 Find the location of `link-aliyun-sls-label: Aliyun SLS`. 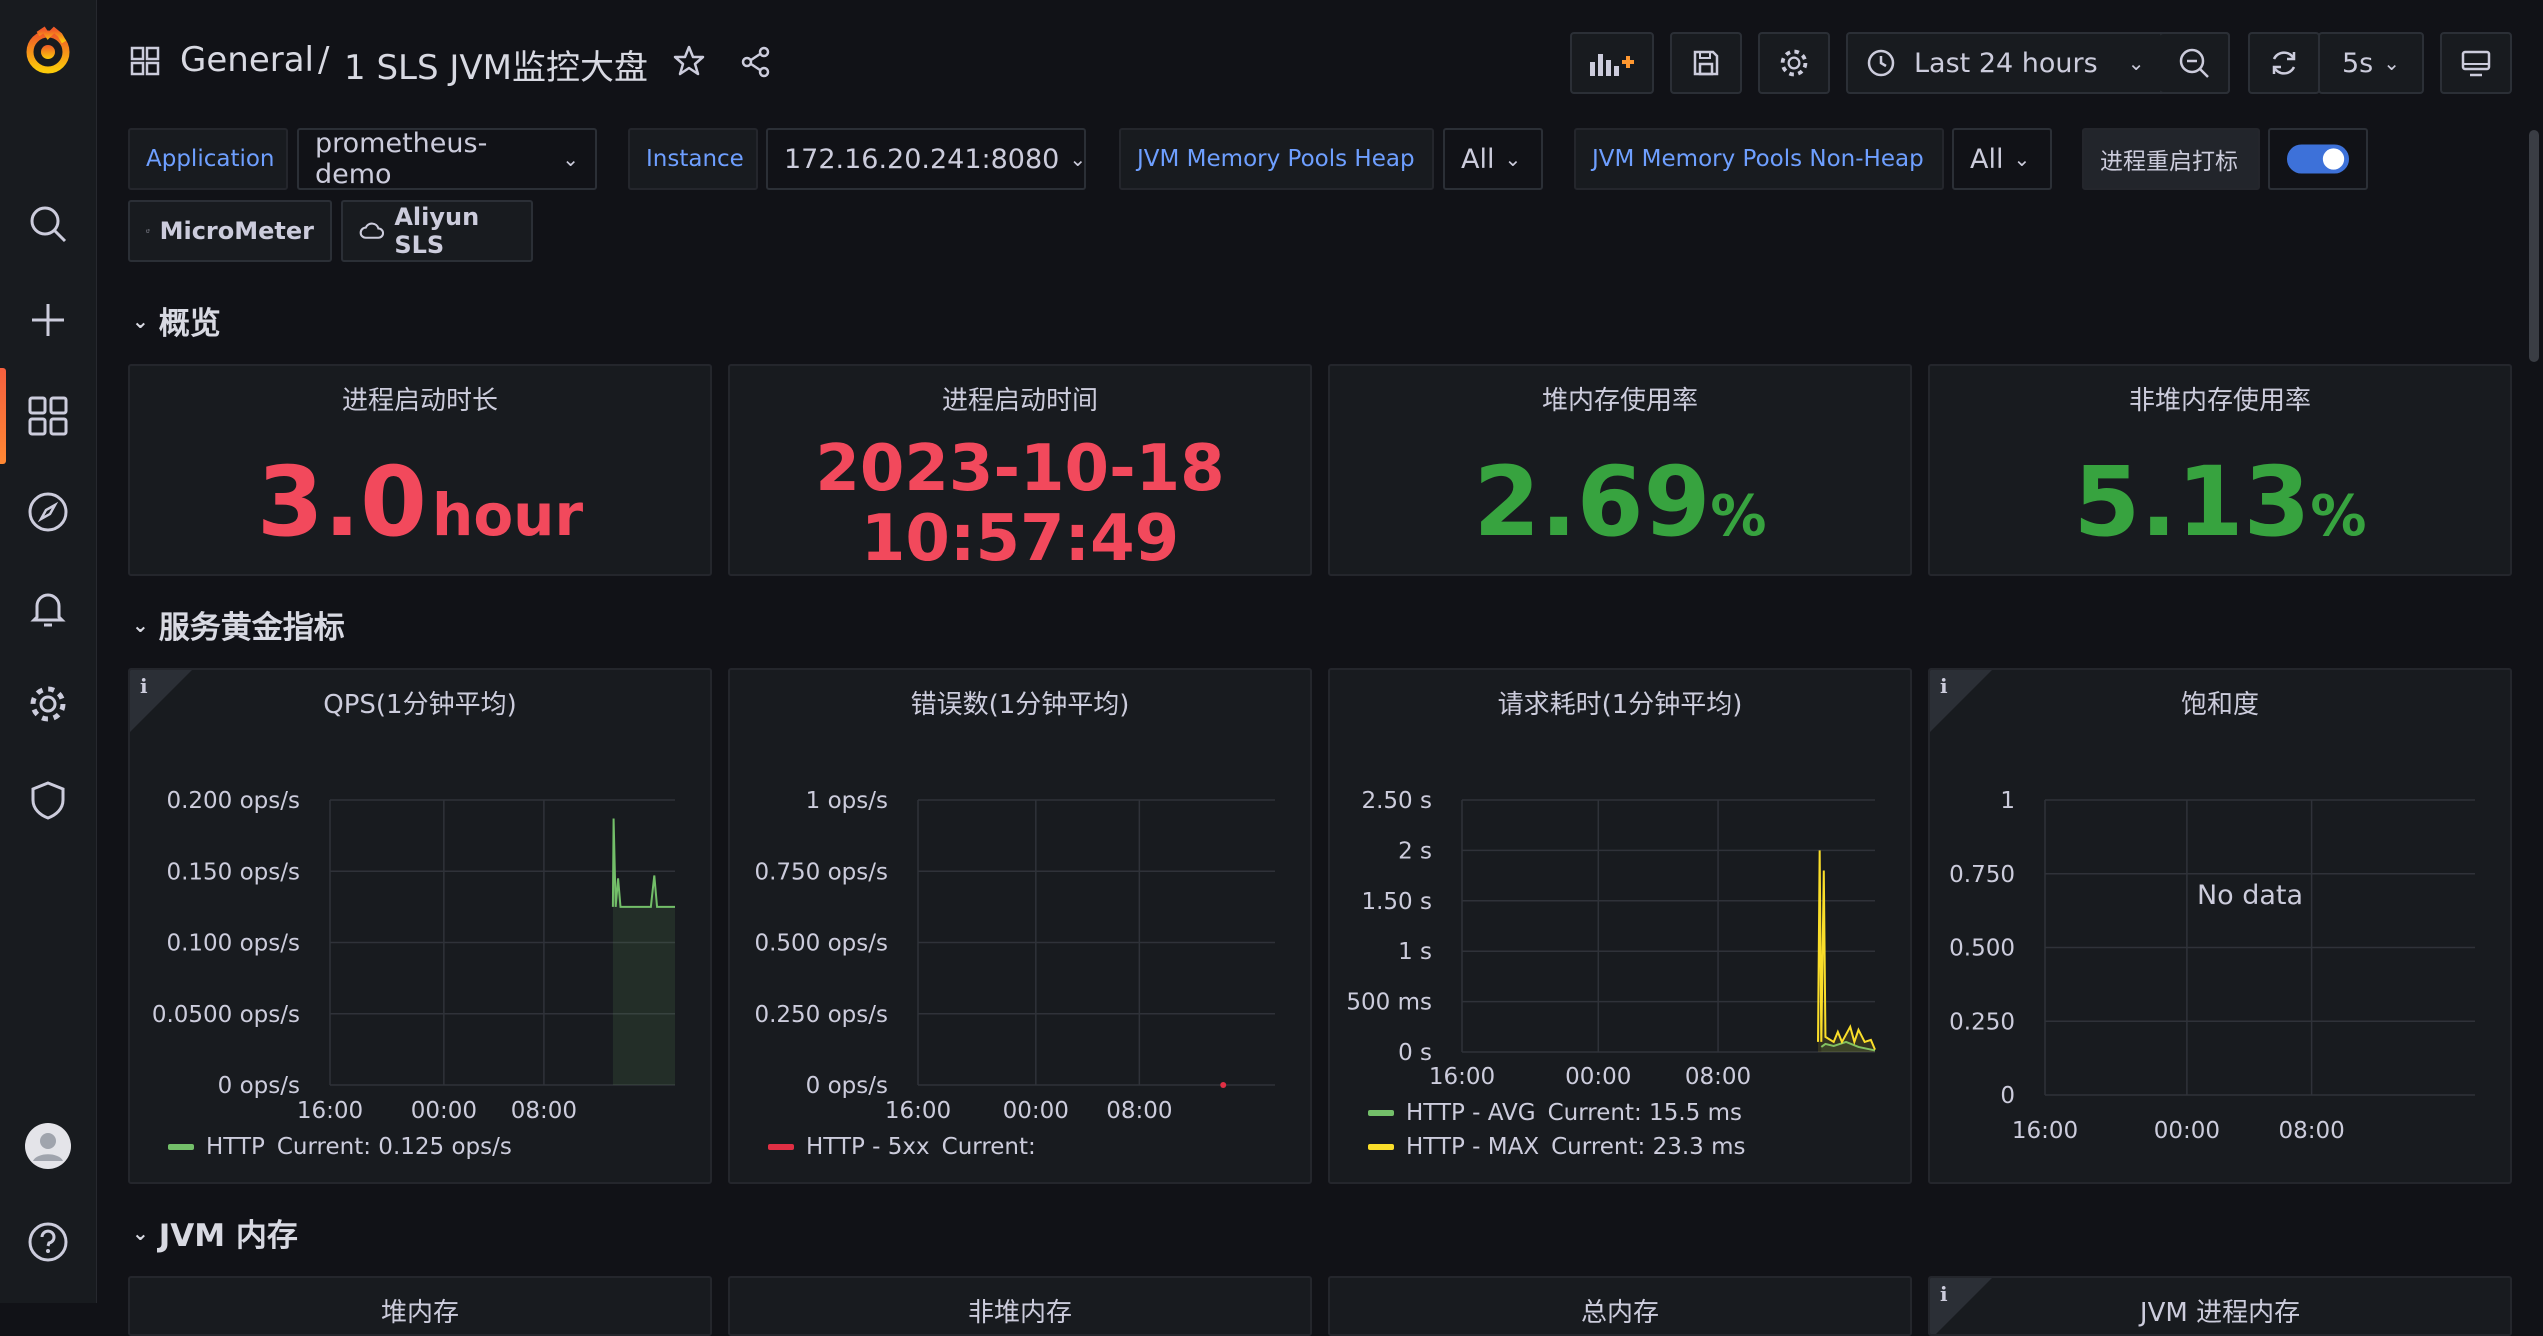

link-aliyun-sls-label: Aliyun SLS is located at coordinates (437, 231).